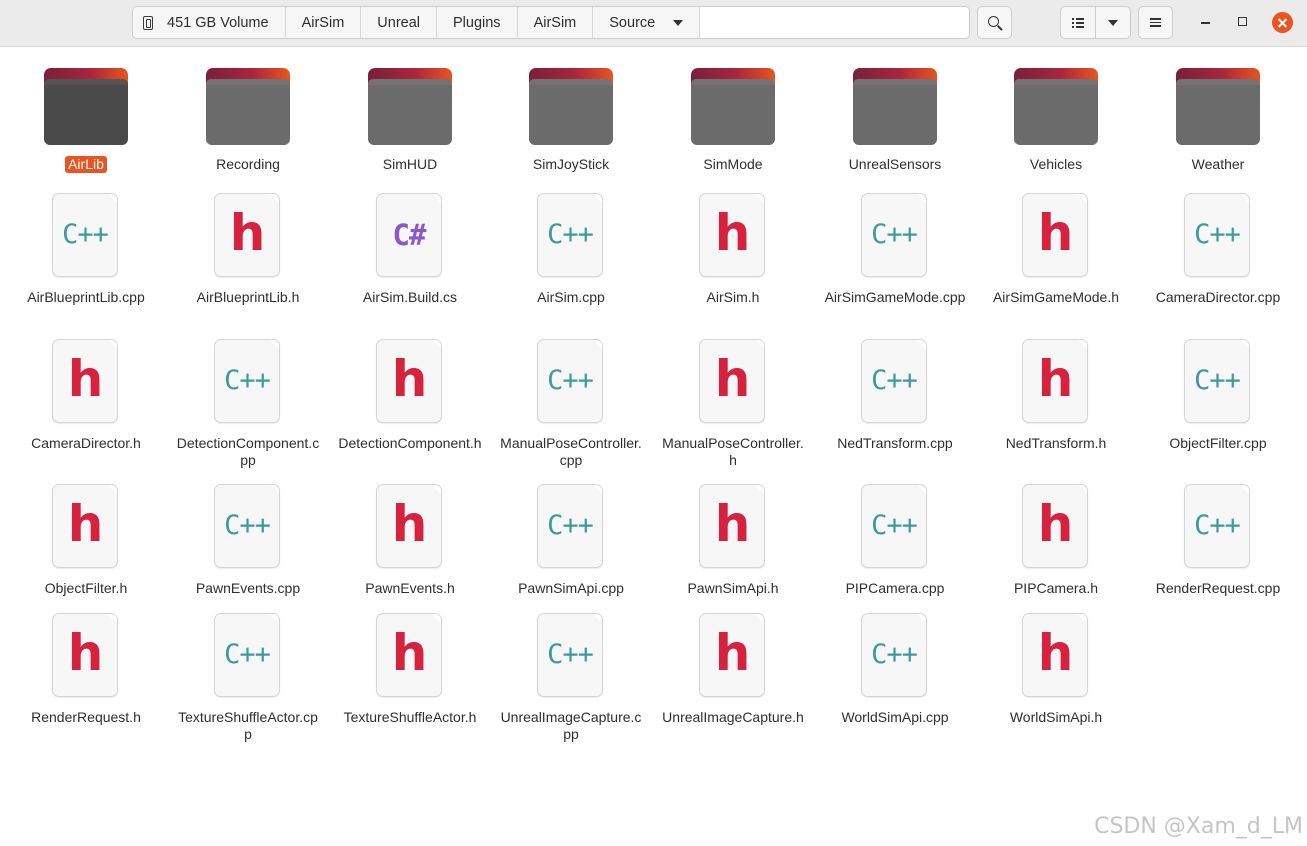 This screenshot has width=1307, height=846. Describe the element at coordinates (218, 22) in the screenshot. I see `breadcrumb-label: 451 GB Volume` at that location.